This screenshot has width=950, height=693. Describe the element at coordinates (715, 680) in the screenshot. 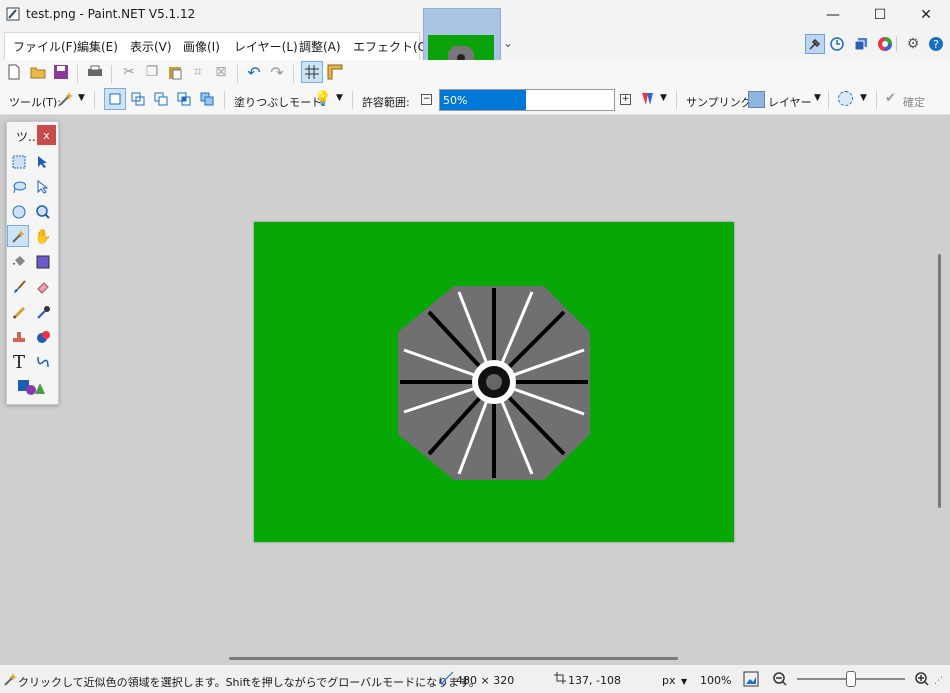

I see `zoom-level: 100%` at that location.